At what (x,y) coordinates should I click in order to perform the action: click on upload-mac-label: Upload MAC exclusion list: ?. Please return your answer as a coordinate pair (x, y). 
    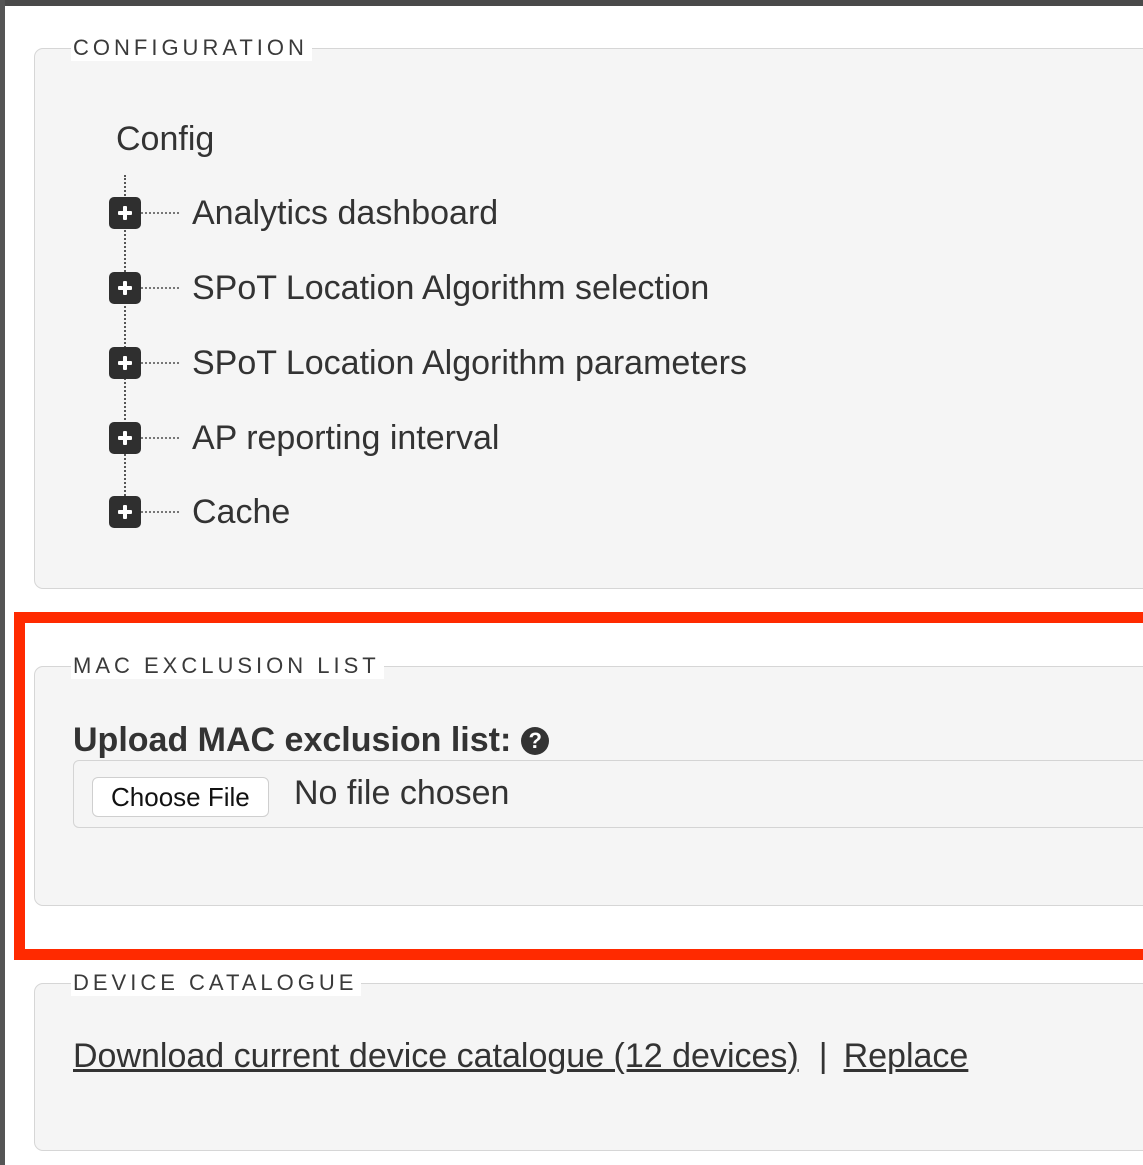
    Looking at the image, I should click on (311, 740).